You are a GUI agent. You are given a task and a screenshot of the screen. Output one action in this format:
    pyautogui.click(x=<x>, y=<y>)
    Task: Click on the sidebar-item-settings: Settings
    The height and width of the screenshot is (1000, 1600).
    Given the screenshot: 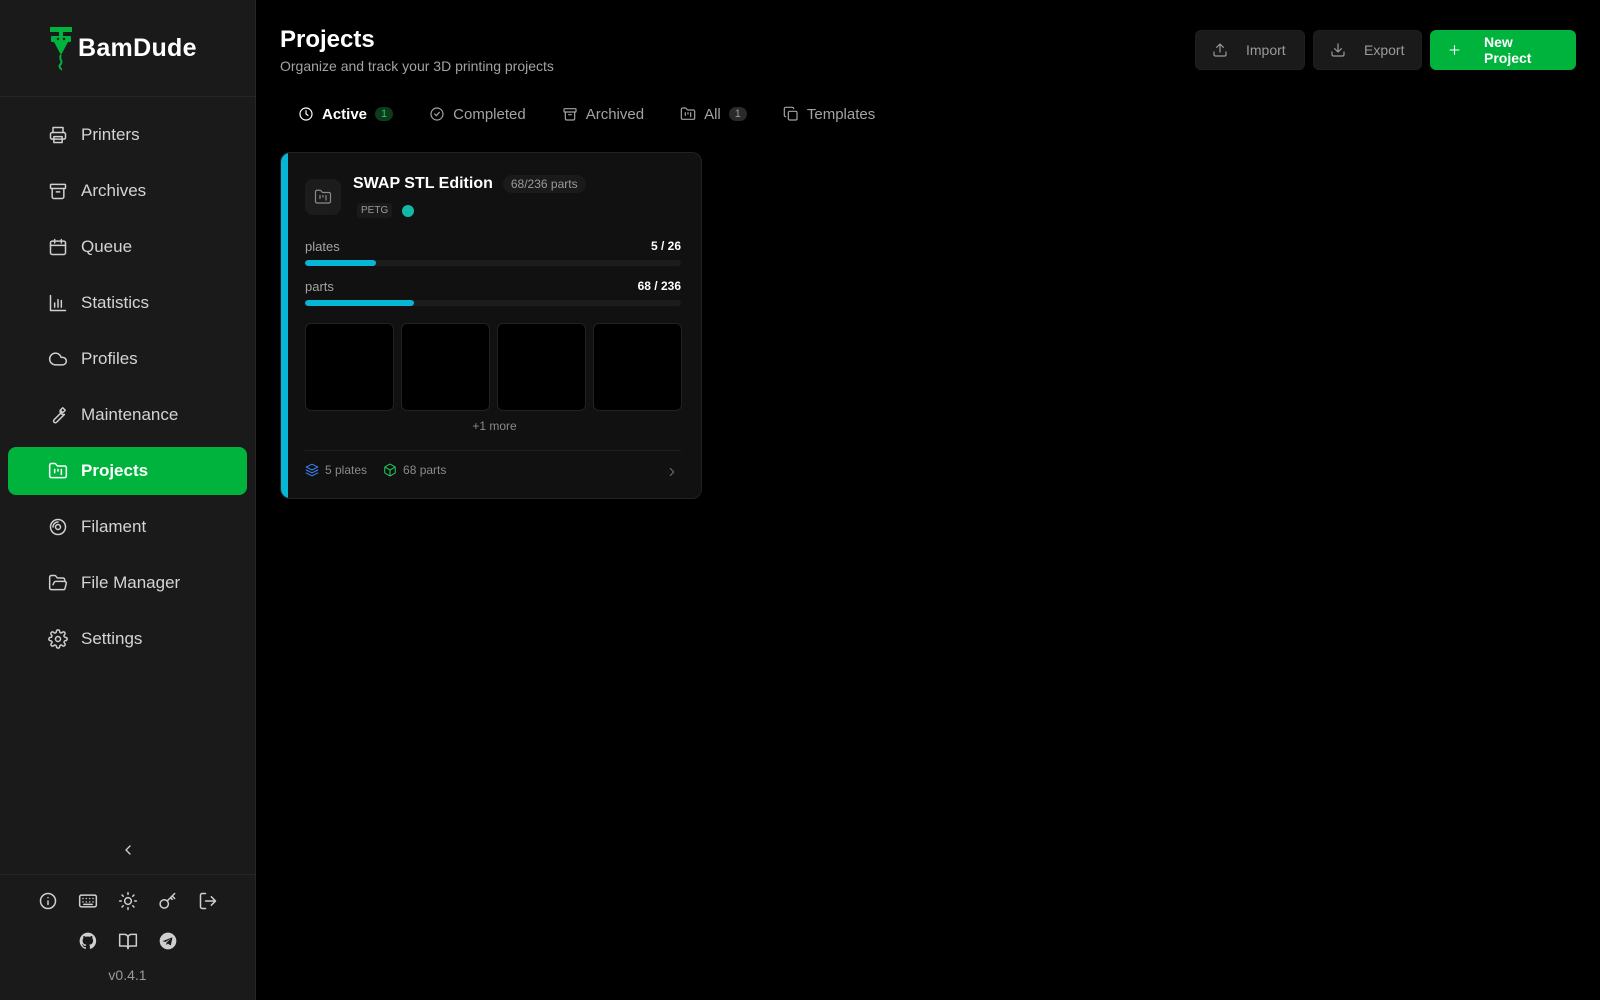 What is the action you would take?
    pyautogui.click(x=127, y=639)
    